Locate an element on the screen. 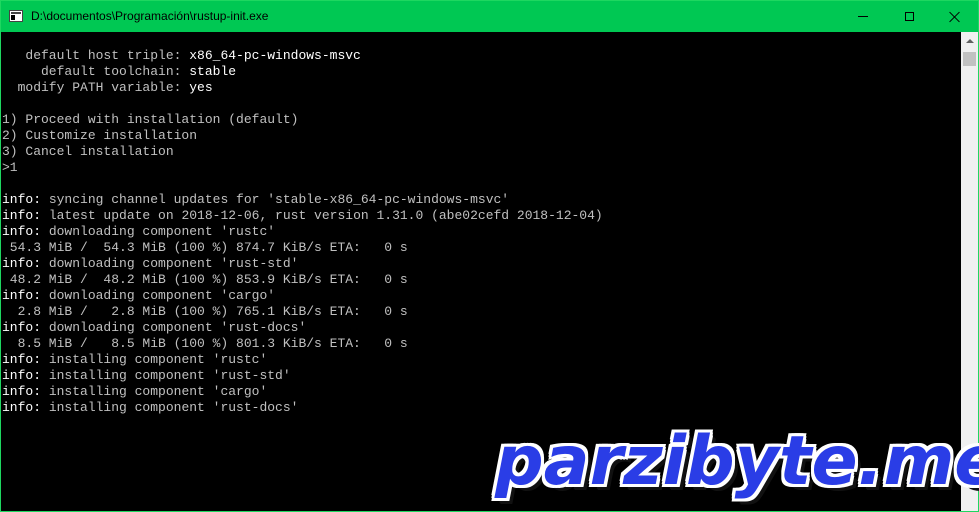  console-line-text: downloading component 'cargo' is located at coordinates (158, 295).